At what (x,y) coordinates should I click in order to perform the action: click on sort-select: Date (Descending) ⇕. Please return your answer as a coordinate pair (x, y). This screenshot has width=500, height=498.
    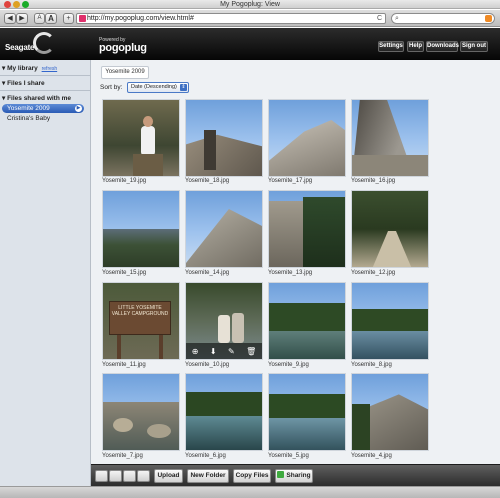
    Looking at the image, I should click on (158, 87).